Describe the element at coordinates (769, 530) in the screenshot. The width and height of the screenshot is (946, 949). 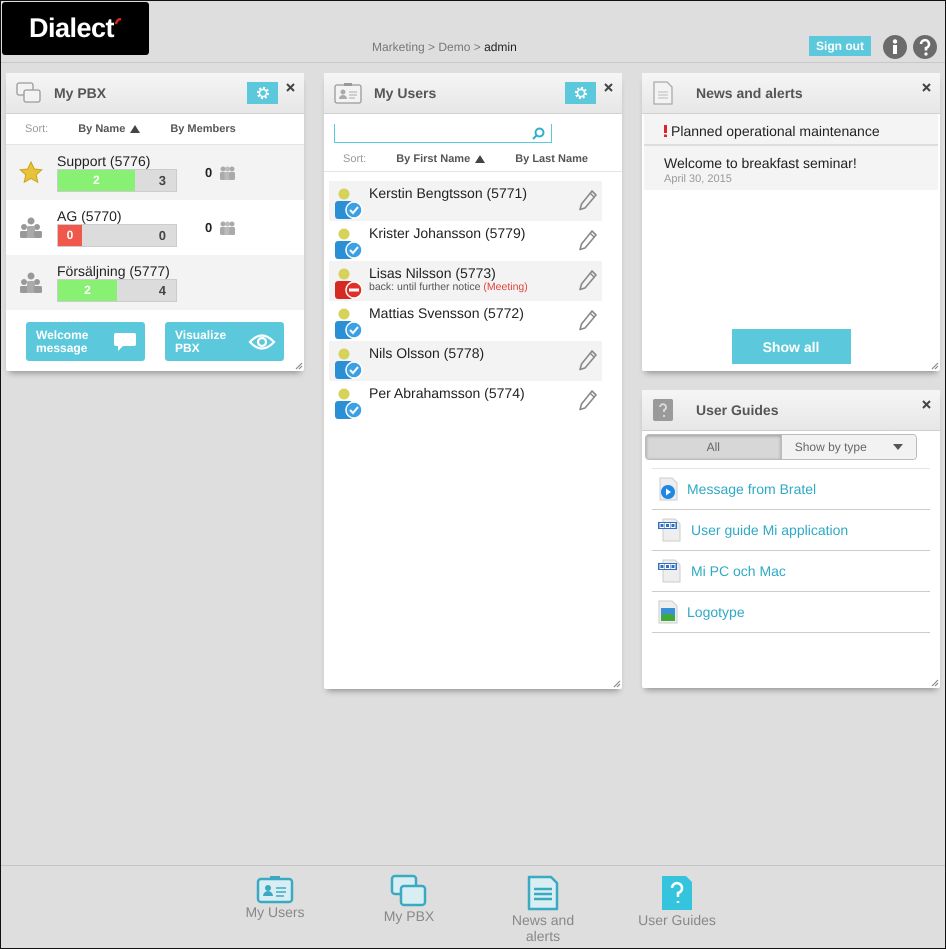
I see `guide-link: User guide Mi application` at that location.